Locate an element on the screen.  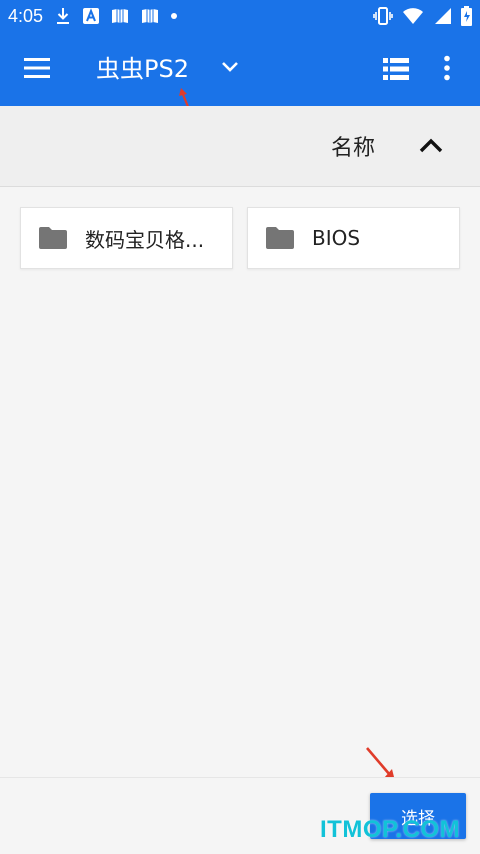
chevron-up-icon is located at coordinates (431, 147).